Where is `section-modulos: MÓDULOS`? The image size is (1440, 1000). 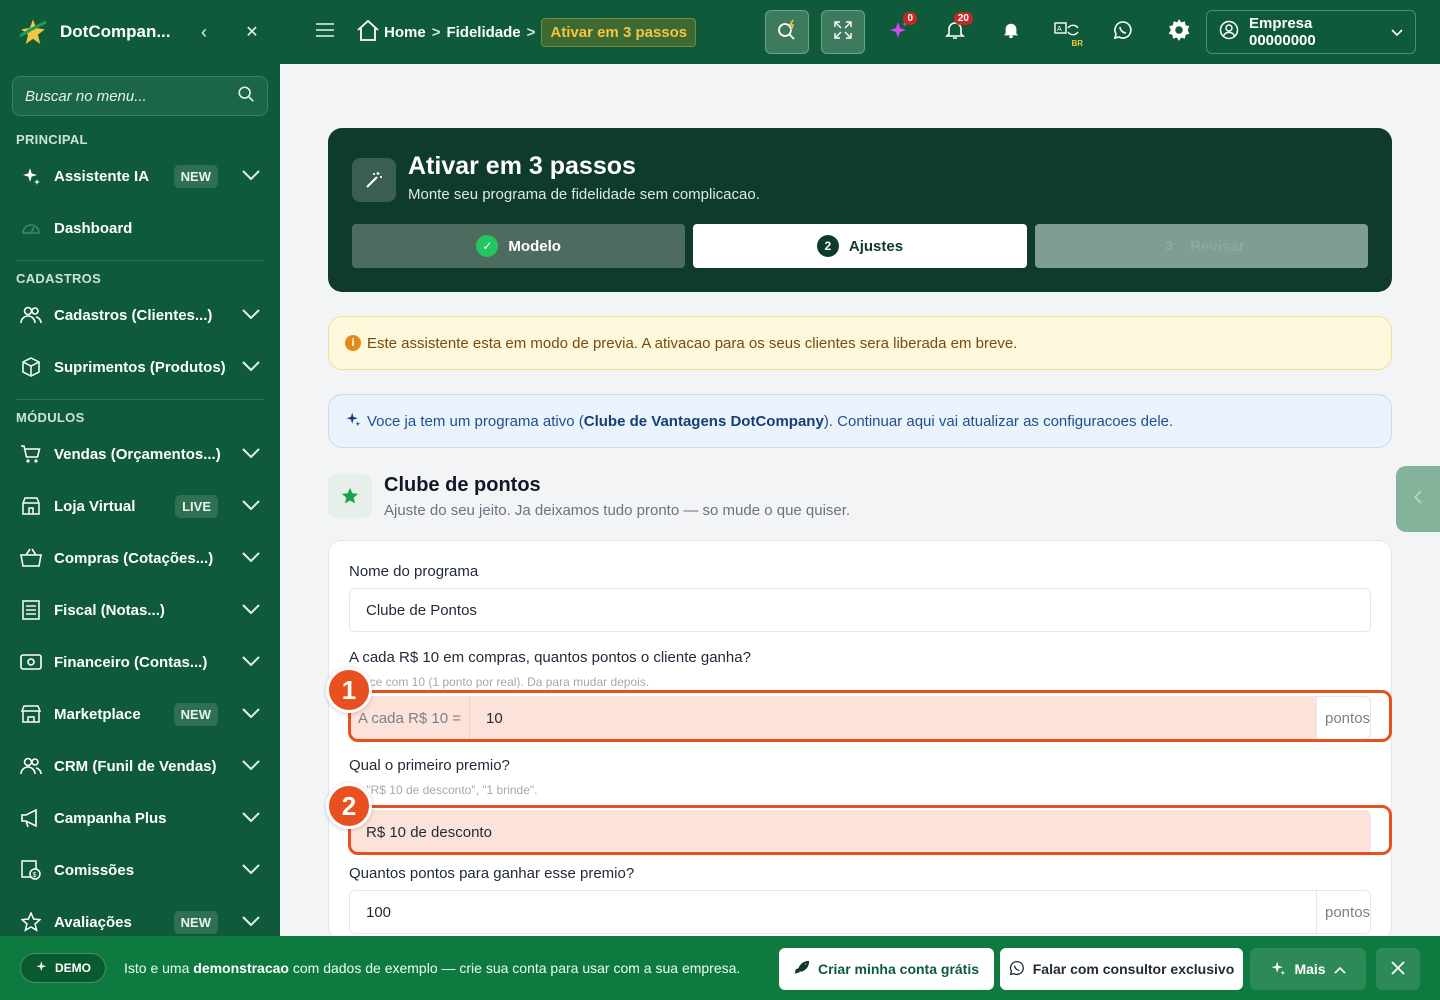
section-modulos: MÓDULOS is located at coordinates (50, 417).